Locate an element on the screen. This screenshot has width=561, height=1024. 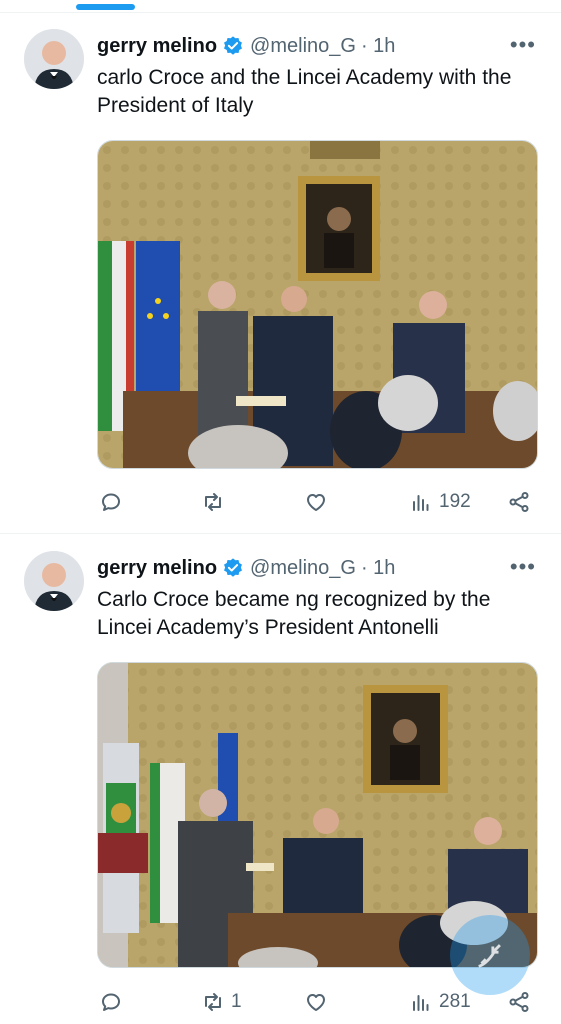
views-button: 281 is located at coordinates (440, 1002).